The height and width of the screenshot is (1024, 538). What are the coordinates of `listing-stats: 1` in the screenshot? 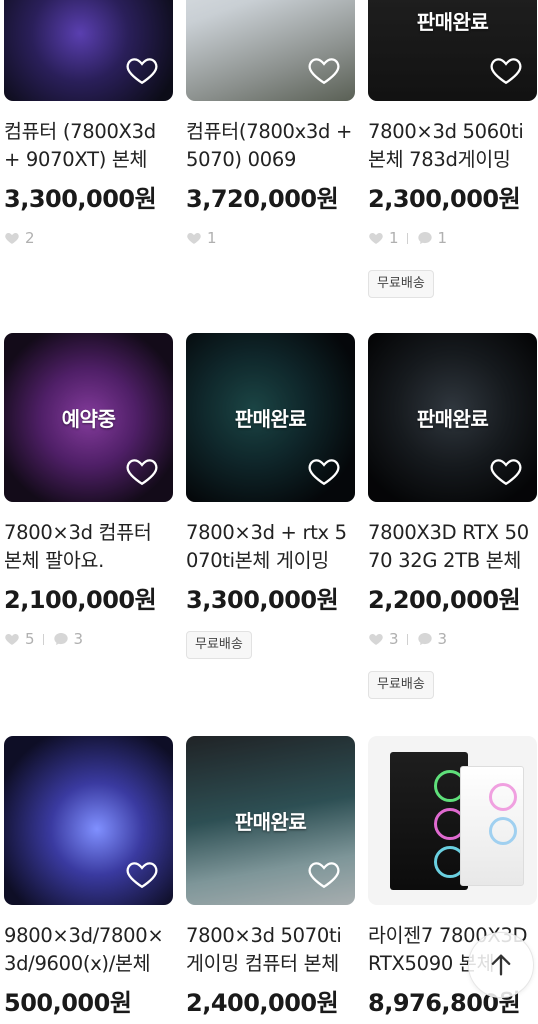 It's located at (201, 238).